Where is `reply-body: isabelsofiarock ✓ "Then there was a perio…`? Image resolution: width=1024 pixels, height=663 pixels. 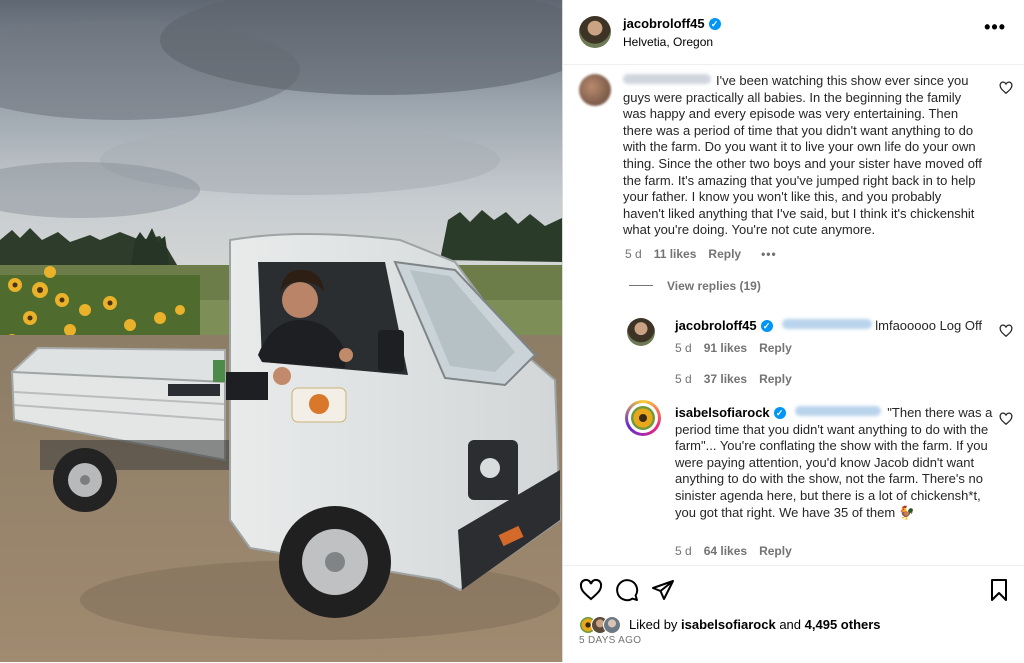 reply-body: isabelsofiarock ✓ "Then there was a perio… is located at coordinates (835, 463).